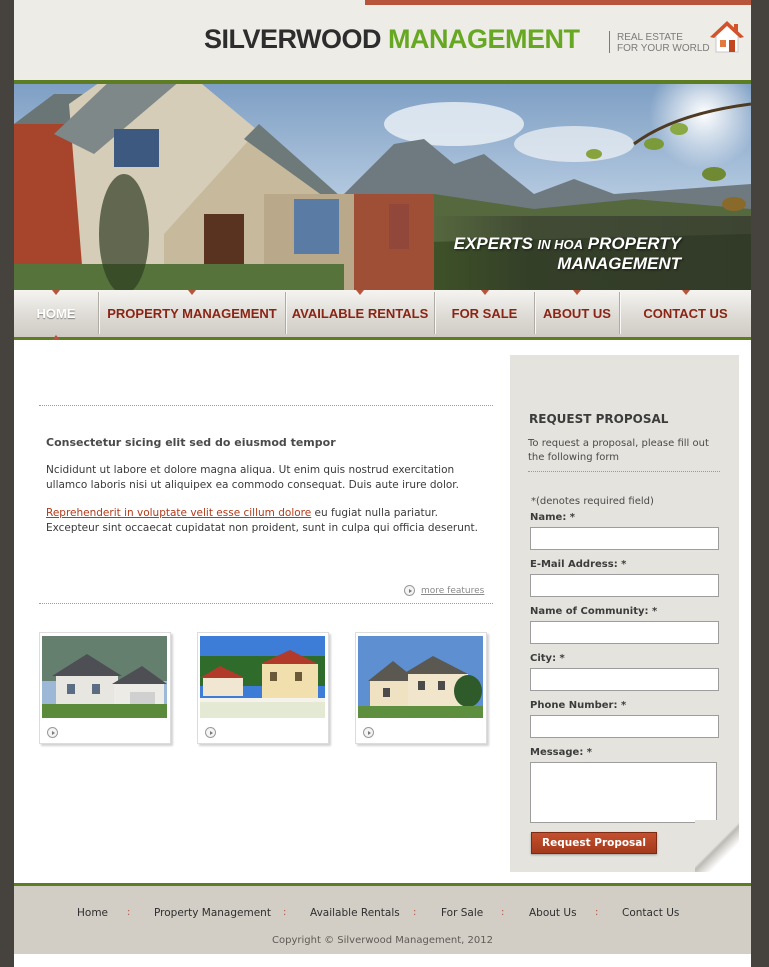  I want to click on request-proposal-title: REQUEST PROPOSAL, so click(599, 419).